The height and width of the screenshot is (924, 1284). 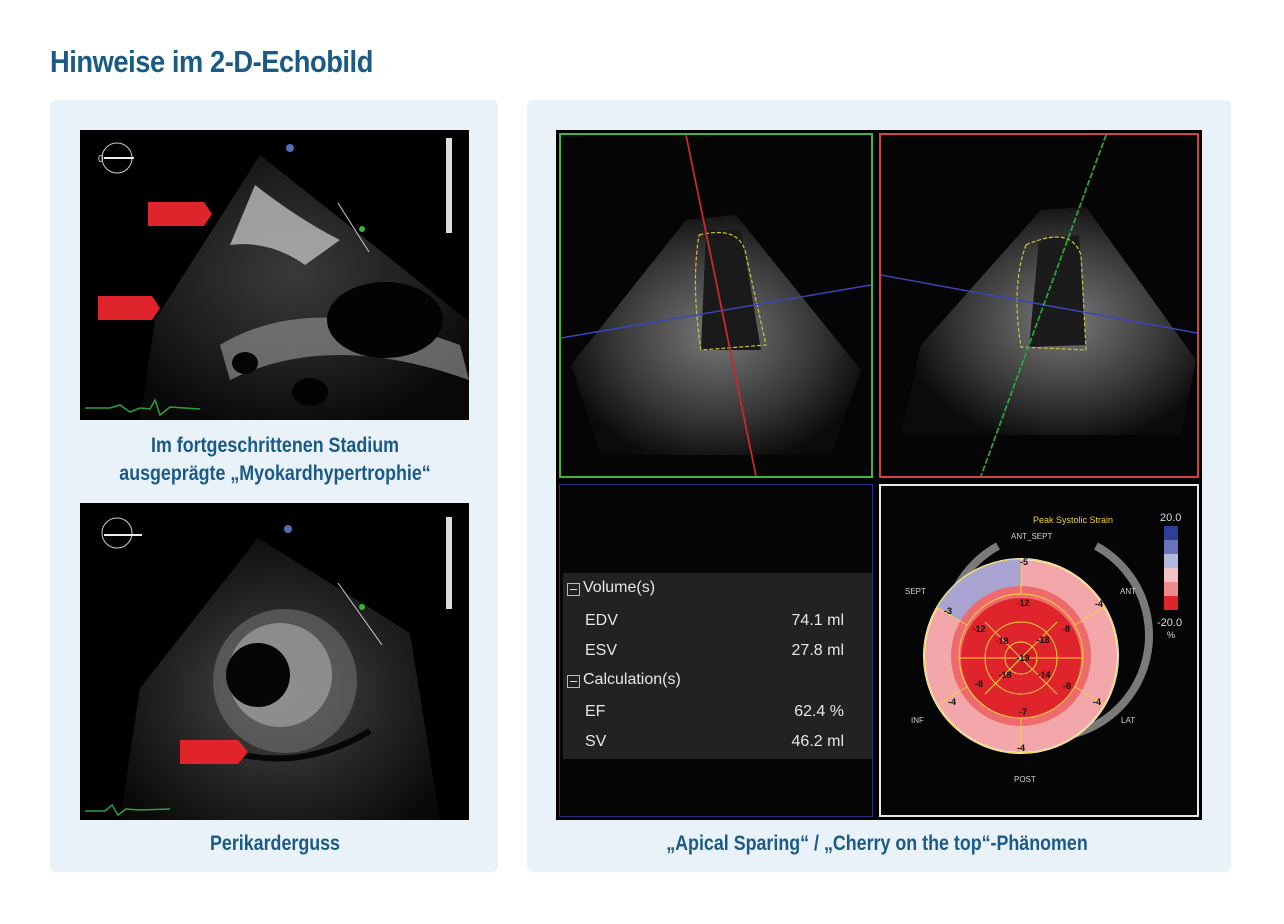 What do you see at coordinates (596, 741) in the screenshot?
I see `row-label: SV` at bounding box center [596, 741].